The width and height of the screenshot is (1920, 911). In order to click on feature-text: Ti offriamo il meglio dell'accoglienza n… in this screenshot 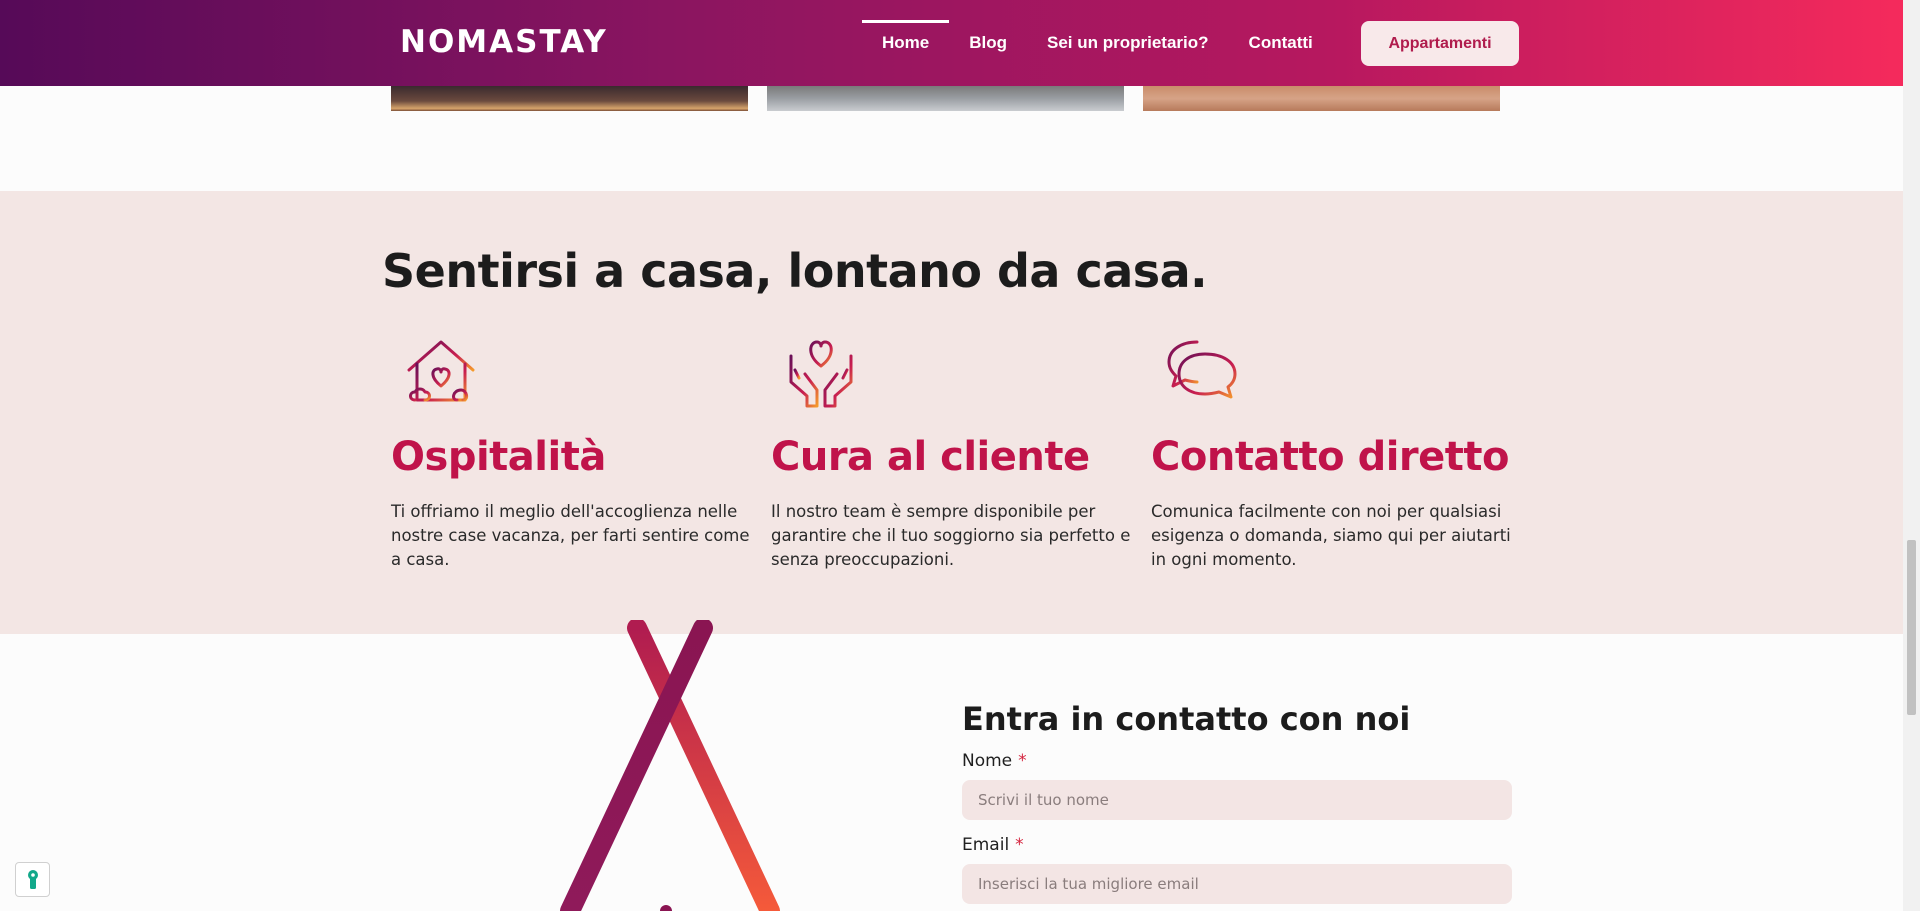, I will do `click(570, 535)`.